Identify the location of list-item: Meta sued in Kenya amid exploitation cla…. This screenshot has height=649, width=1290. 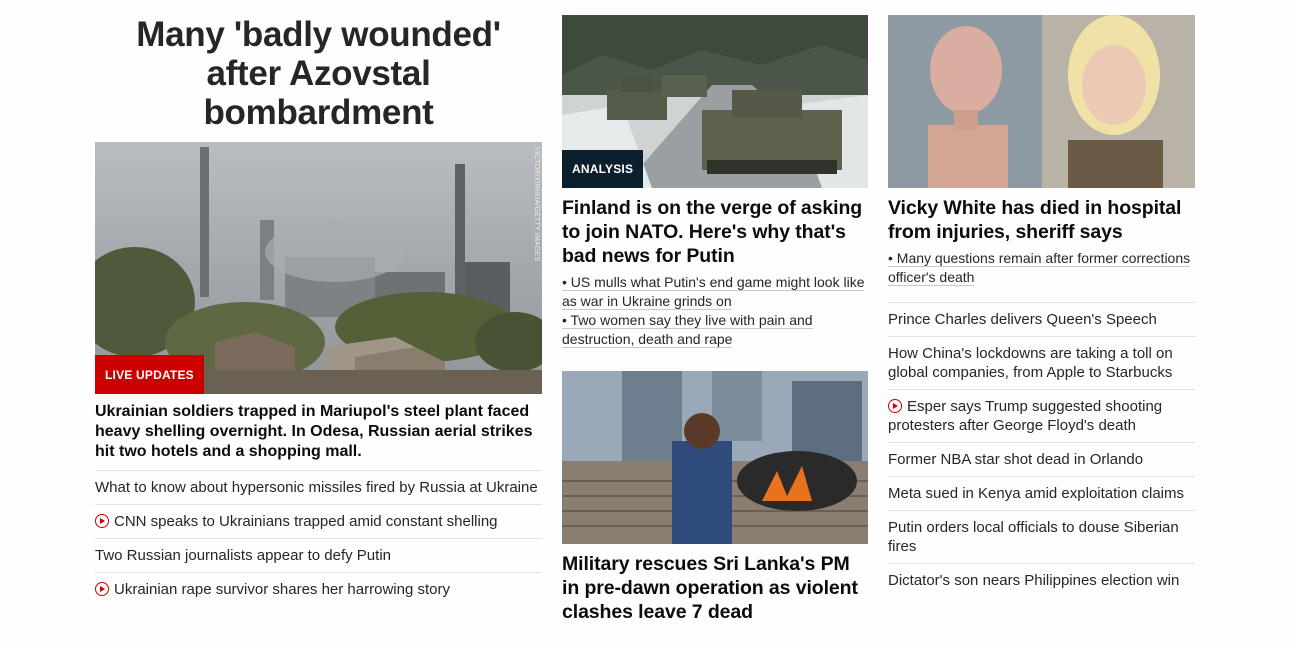
(1041, 493).